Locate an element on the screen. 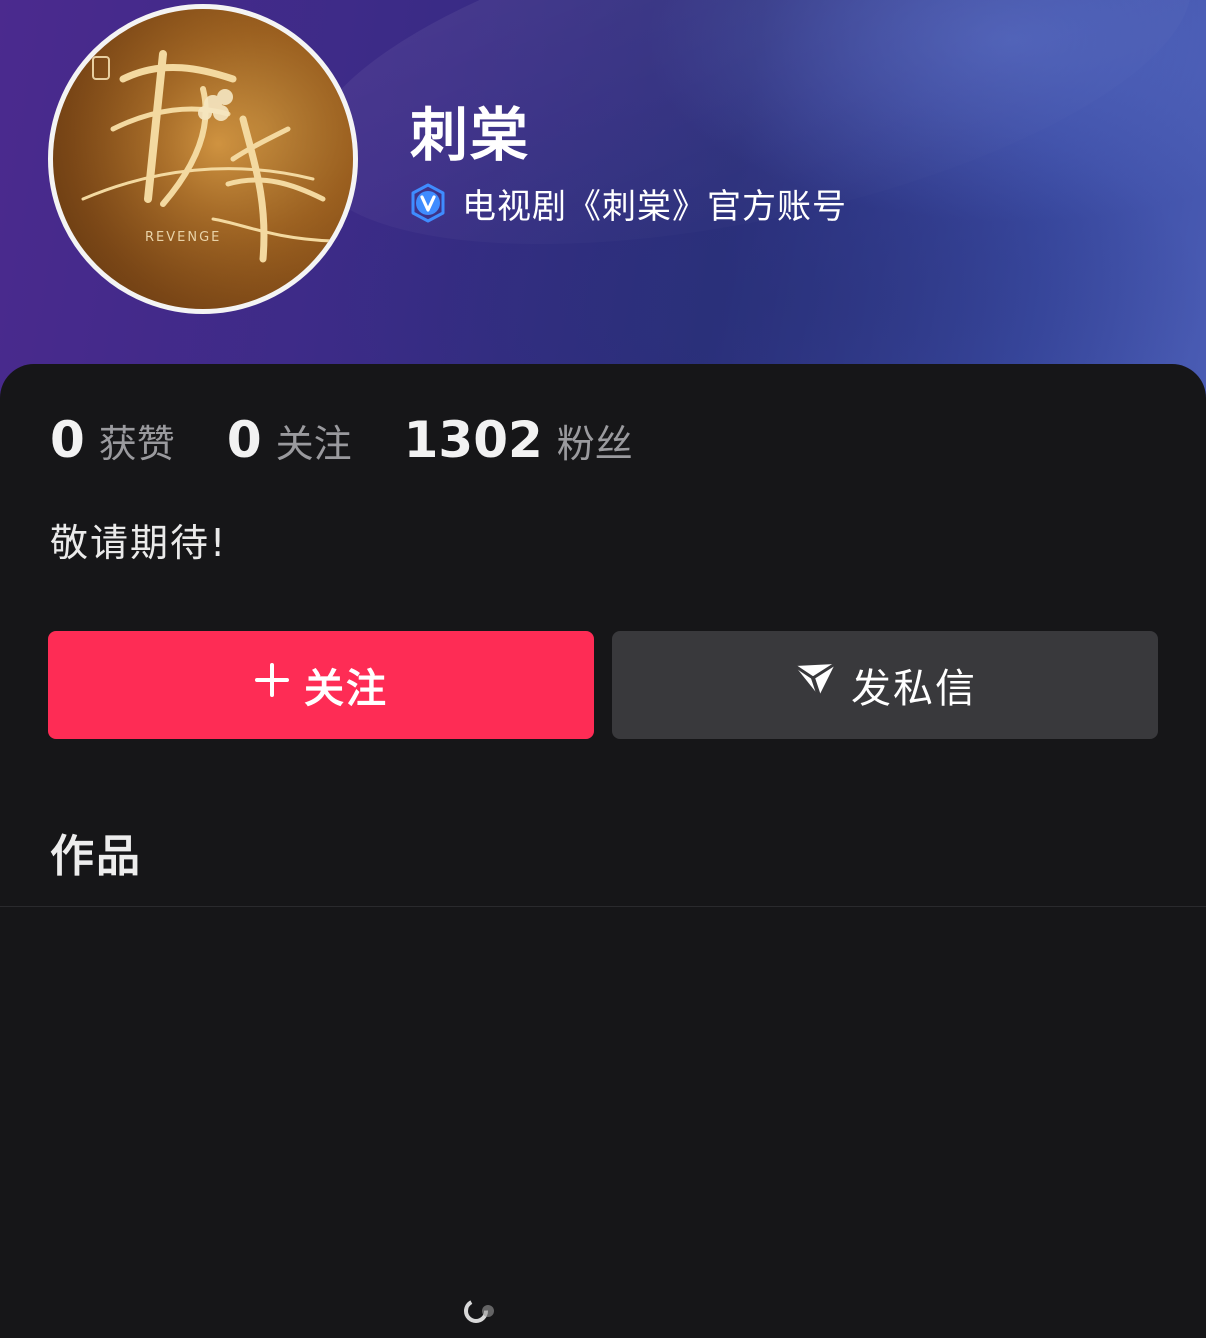 The width and height of the screenshot is (1206, 1338). stat-likes: 0 获赞 is located at coordinates (112, 440).